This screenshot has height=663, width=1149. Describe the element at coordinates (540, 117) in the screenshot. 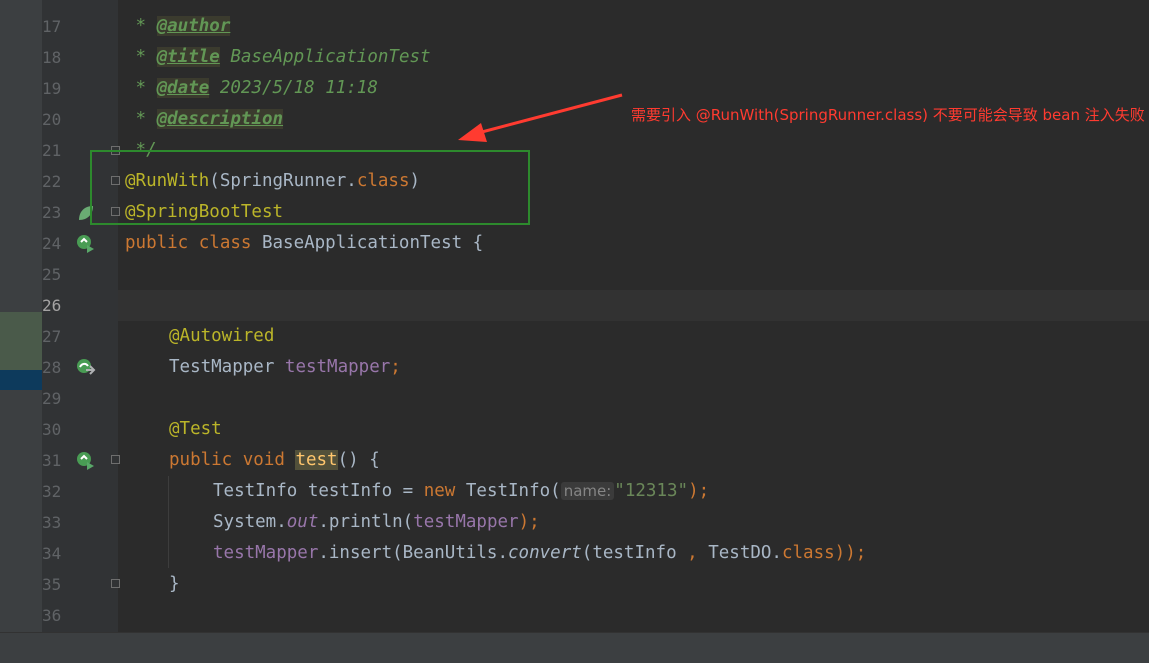

I see `annotation-arrow` at that location.